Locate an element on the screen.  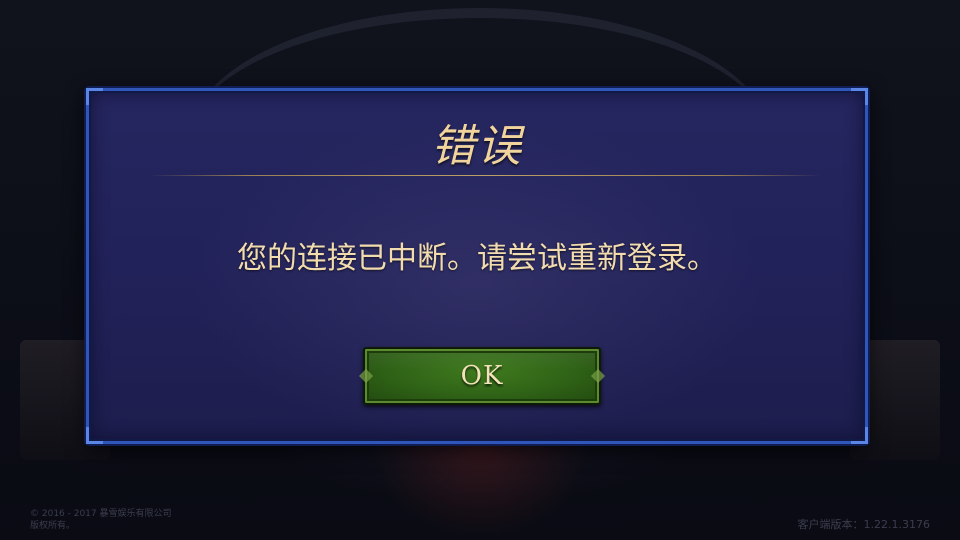
button-ornament-right is located at coordinates (598, 376).